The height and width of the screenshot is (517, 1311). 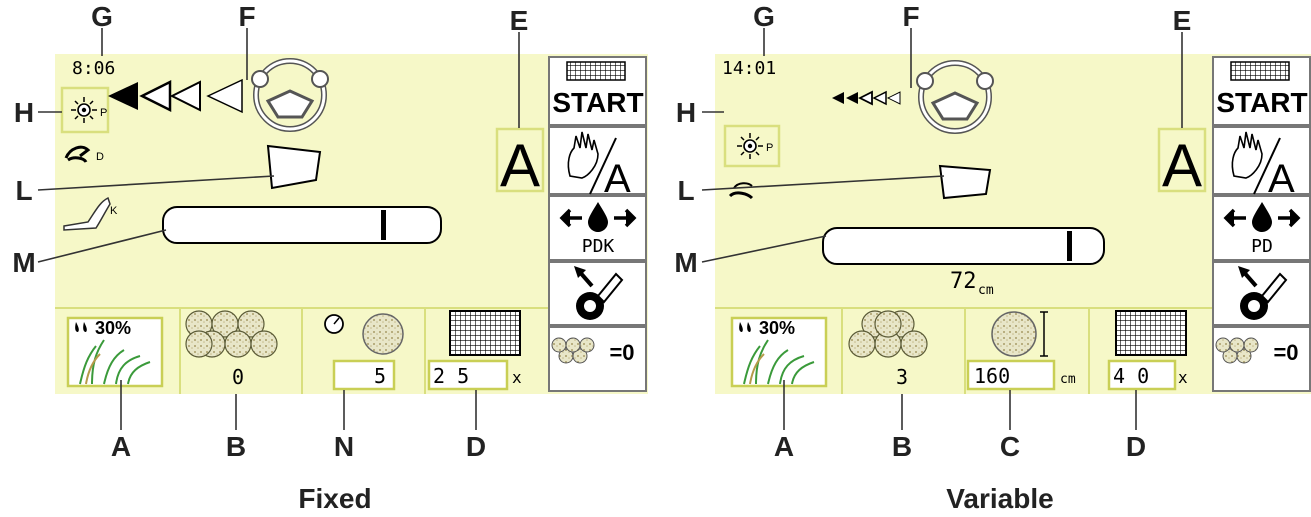 What do you see at coordinates (992, 376) in the screenshot?
I see `diameter-value: 160` at bounding box center [992, 376].